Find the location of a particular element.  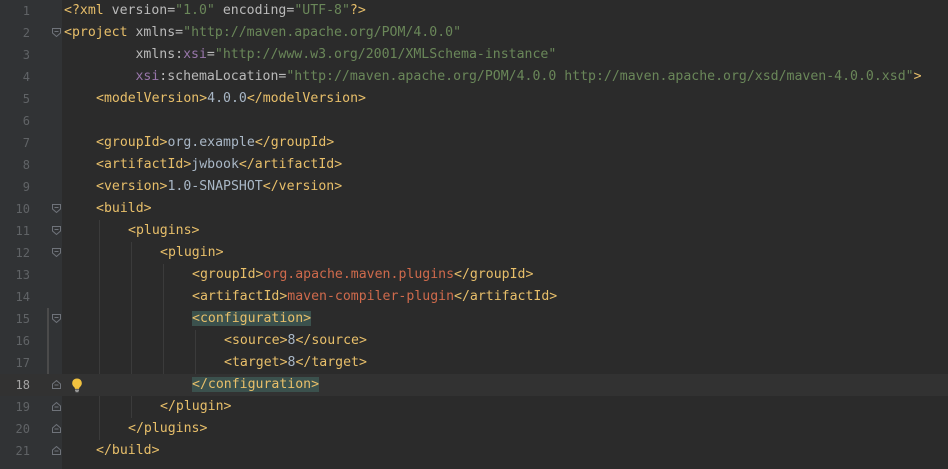

line-number: 8 is located at coordinates (26, 165).